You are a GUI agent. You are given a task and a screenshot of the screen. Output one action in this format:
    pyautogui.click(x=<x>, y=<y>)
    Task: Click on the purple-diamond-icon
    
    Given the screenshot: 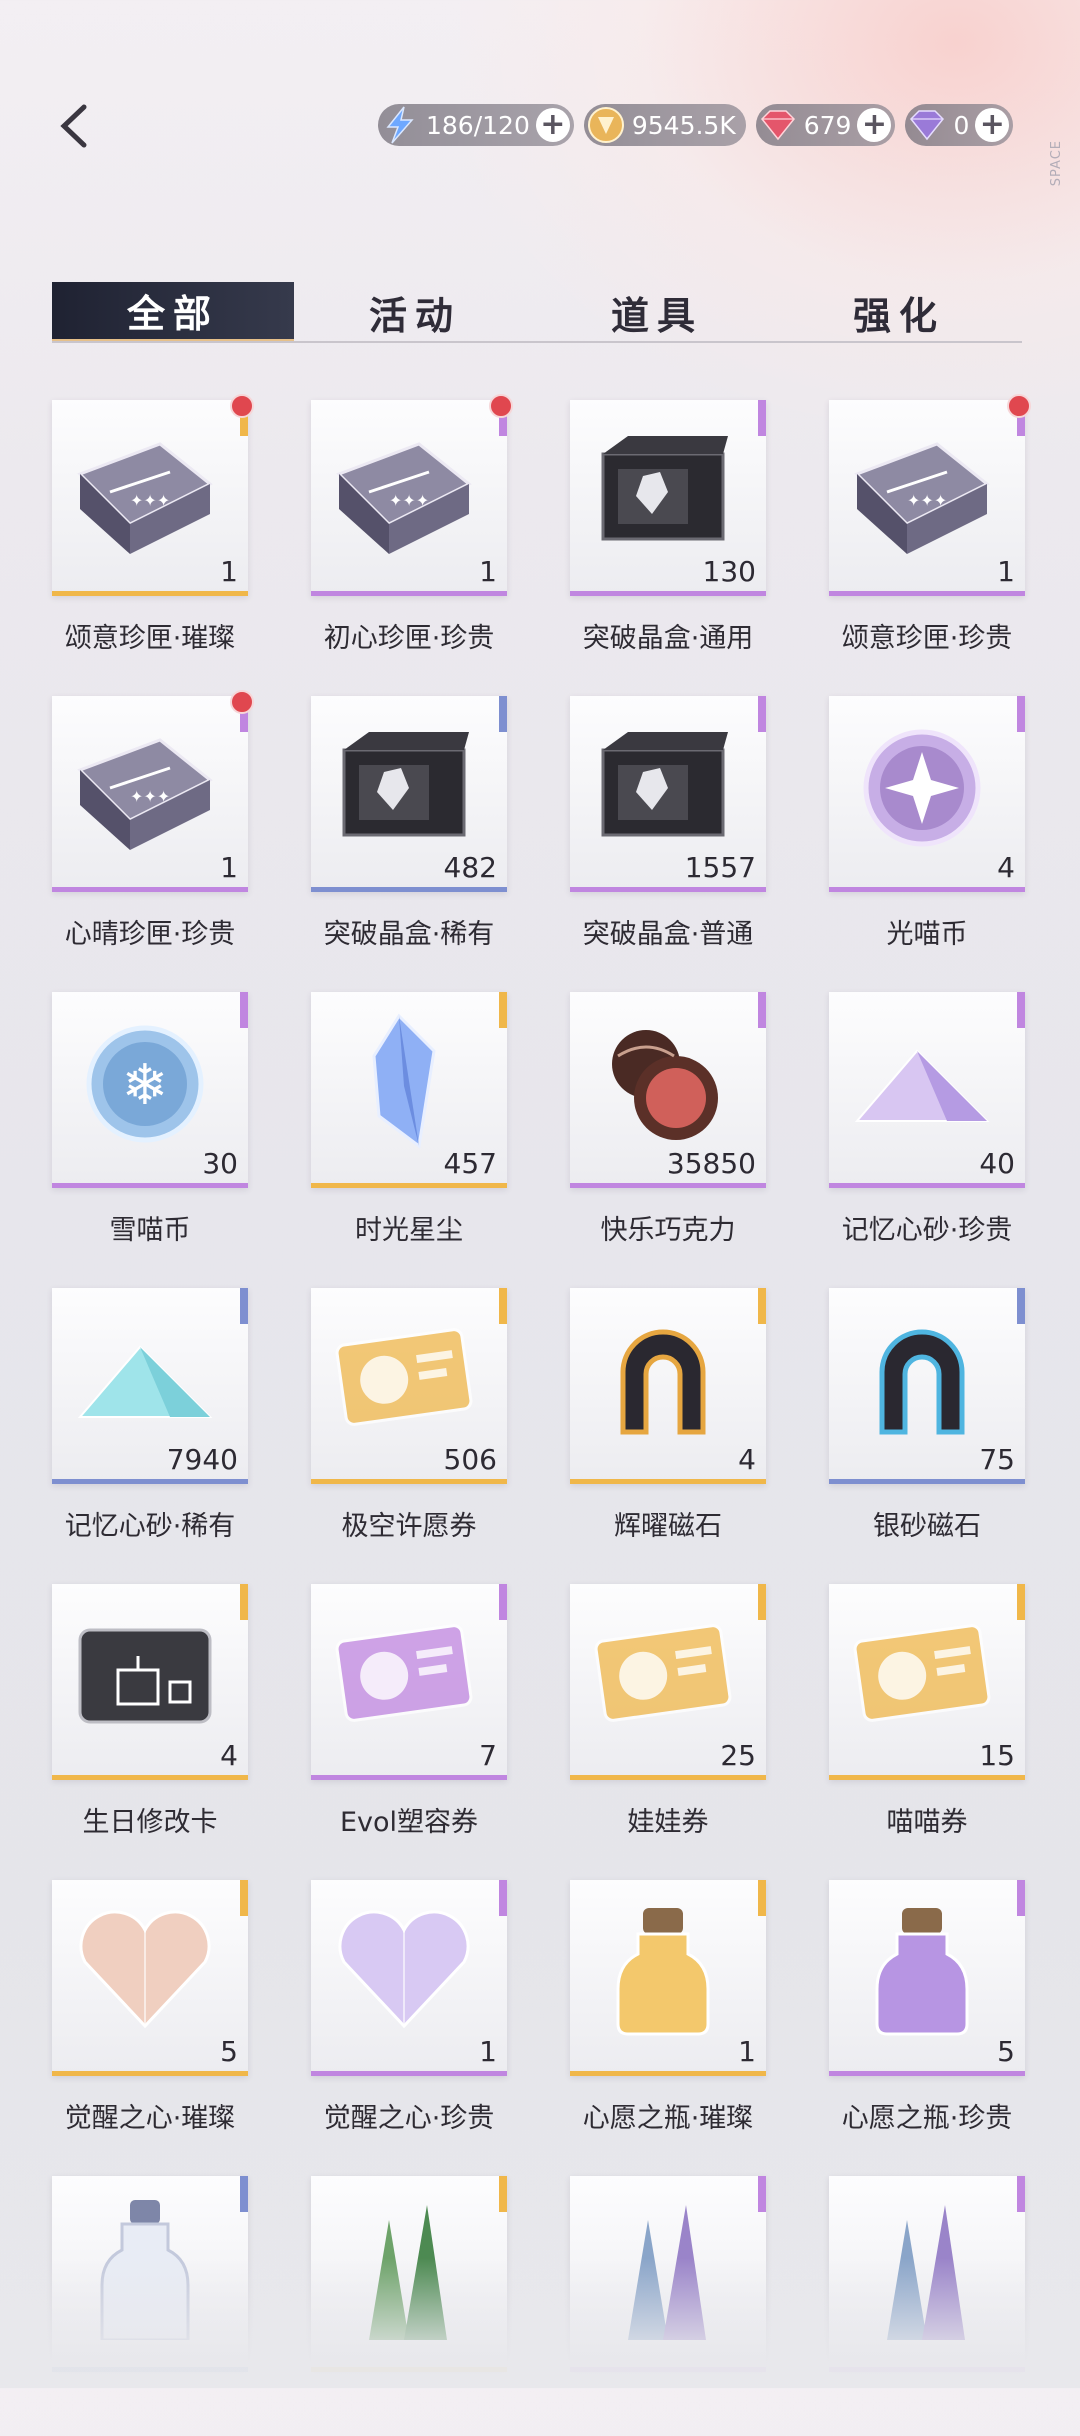 What is the action you would take?
    pyautogui.click(x=927, y=125)
    